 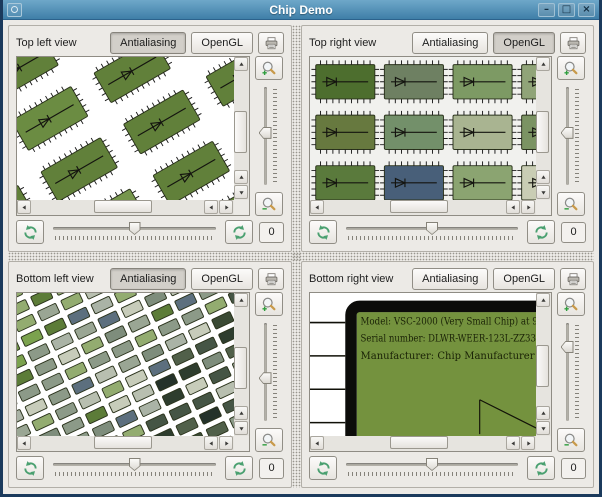 I want to click on splitter-horizontal-handle, so click(x=301, y=256).